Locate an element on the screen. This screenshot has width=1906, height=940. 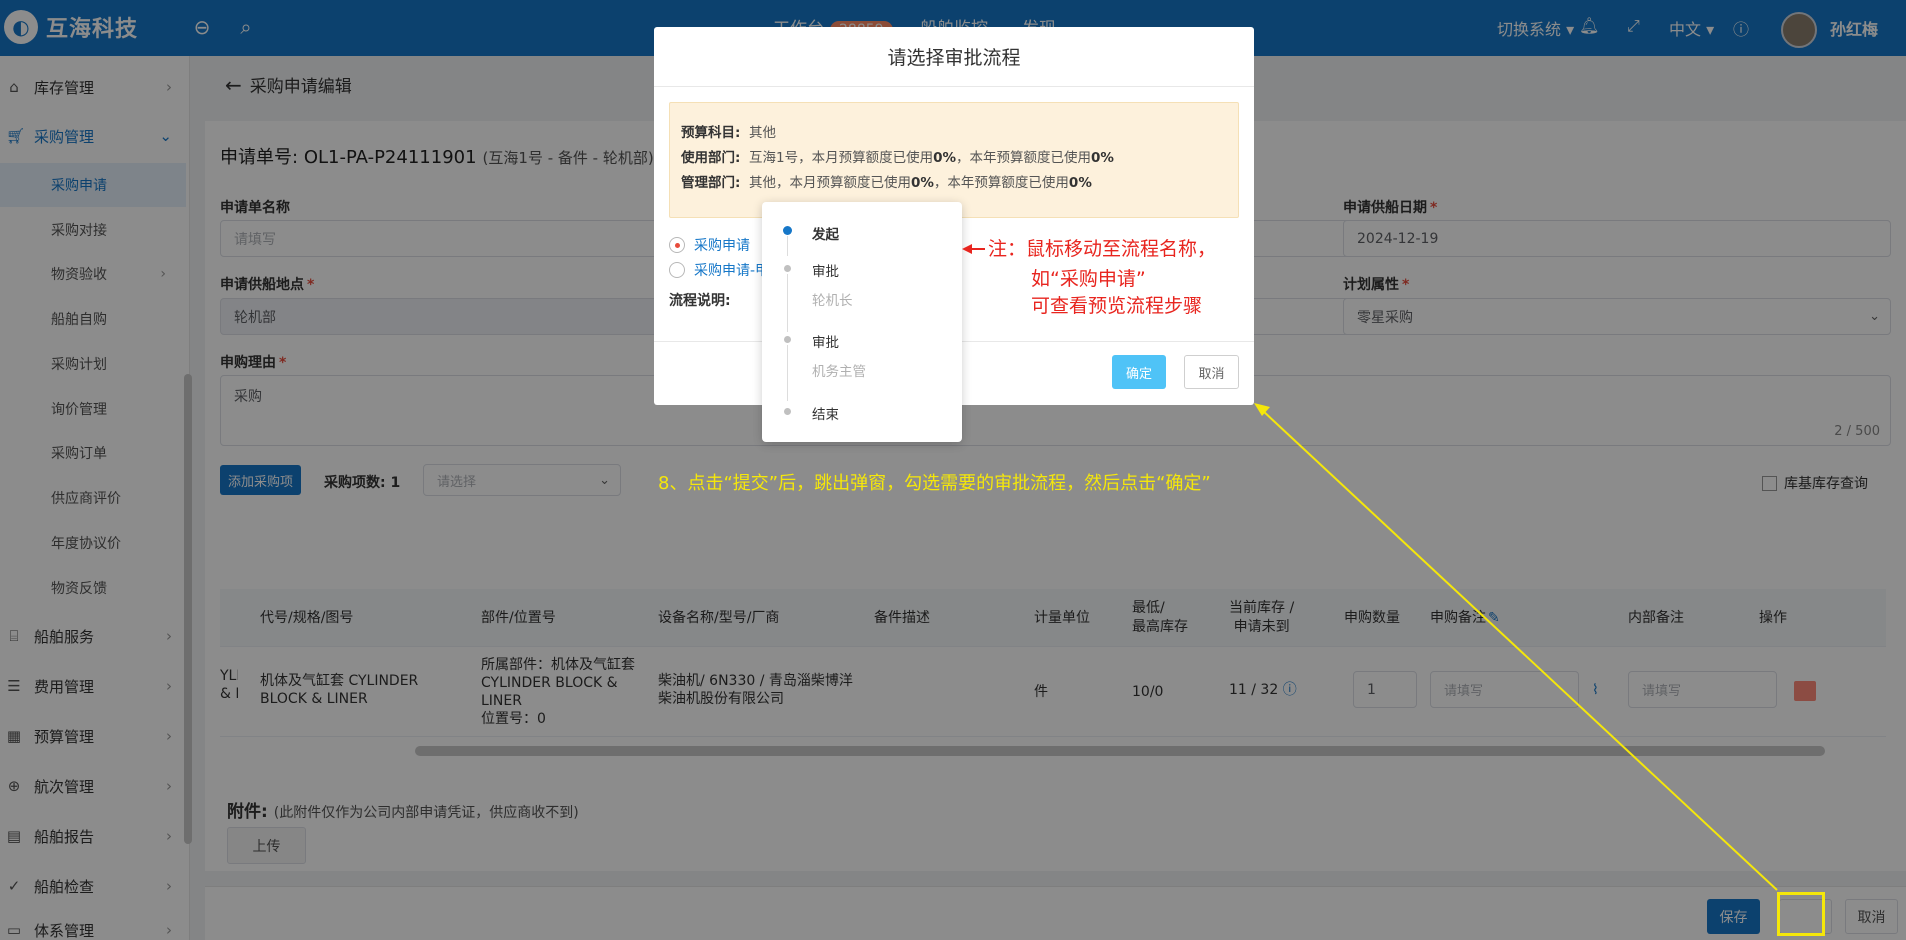
dialog-title: 请选择审批流程 is located at coordinates (954, 57).